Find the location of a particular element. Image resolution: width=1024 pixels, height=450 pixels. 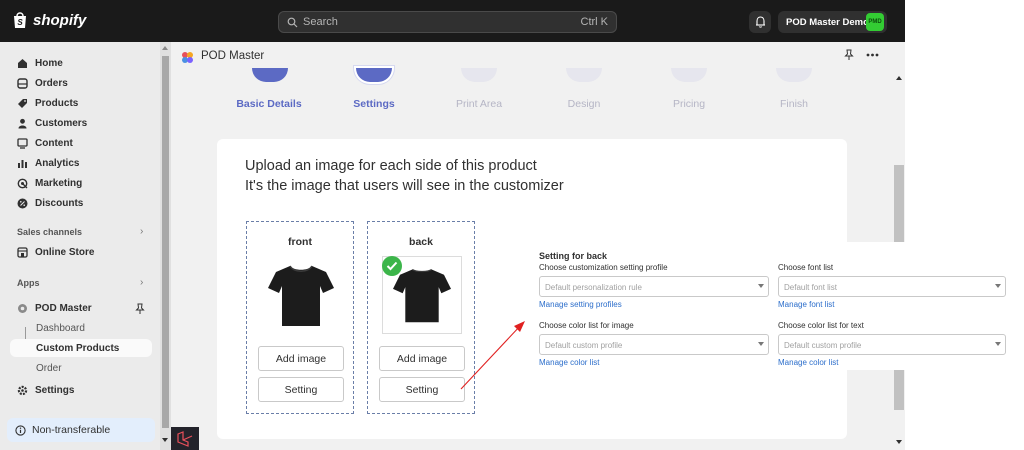

step-indicator-settings is located at coordinates (374, 75).